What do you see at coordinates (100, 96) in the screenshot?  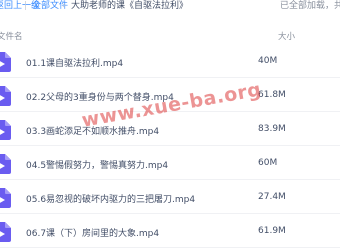 I see `file-name: 02.2父母的3重身份与两个替身.mp4` at bounding box center [100, 96].